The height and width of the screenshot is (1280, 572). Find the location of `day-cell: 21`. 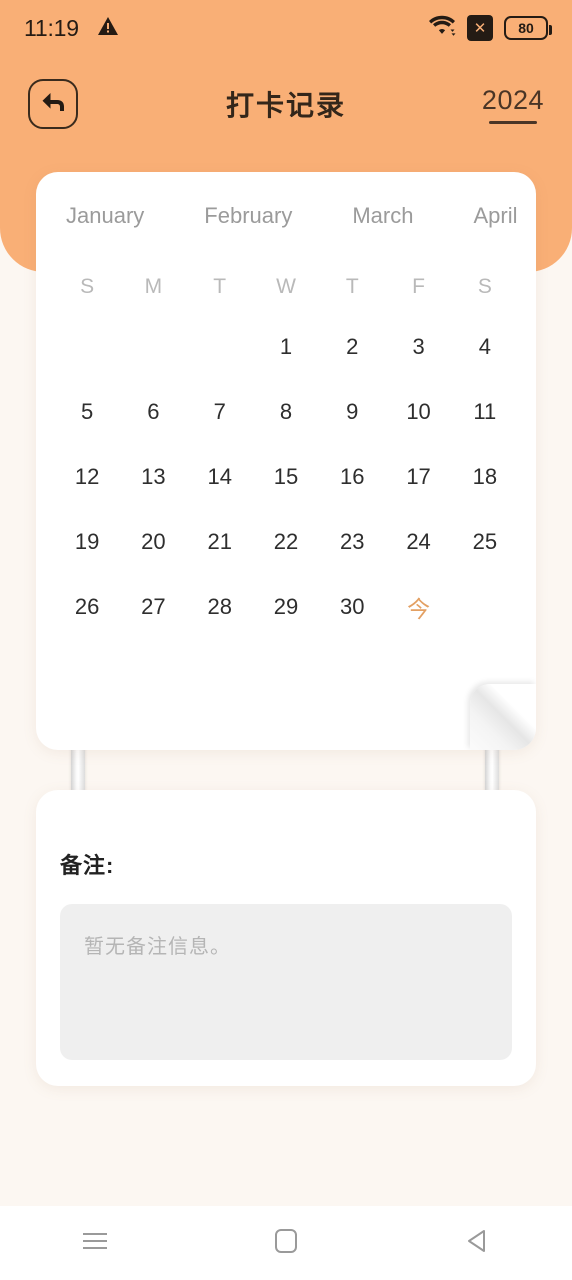

day-cell: 21 is located at coordinates (220, 542).